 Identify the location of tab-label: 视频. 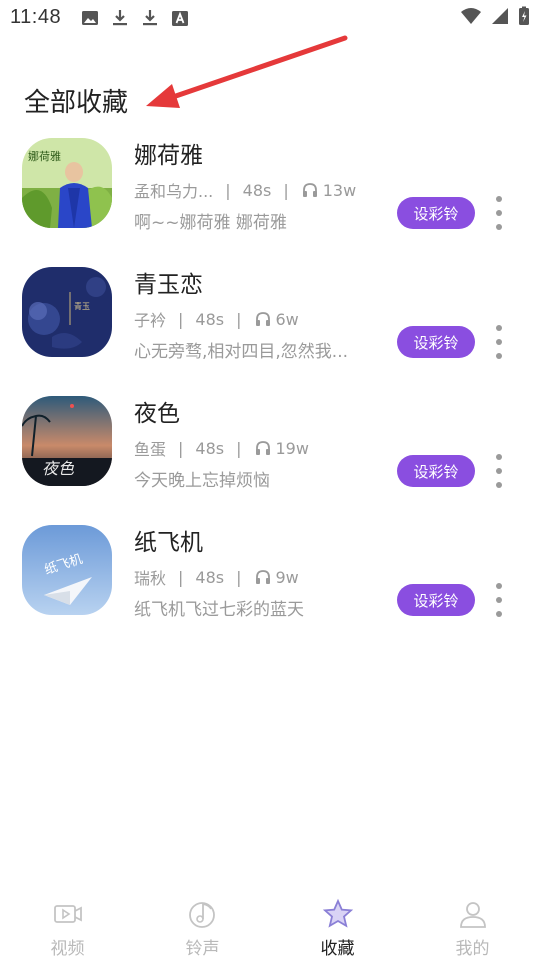
(67, 949).